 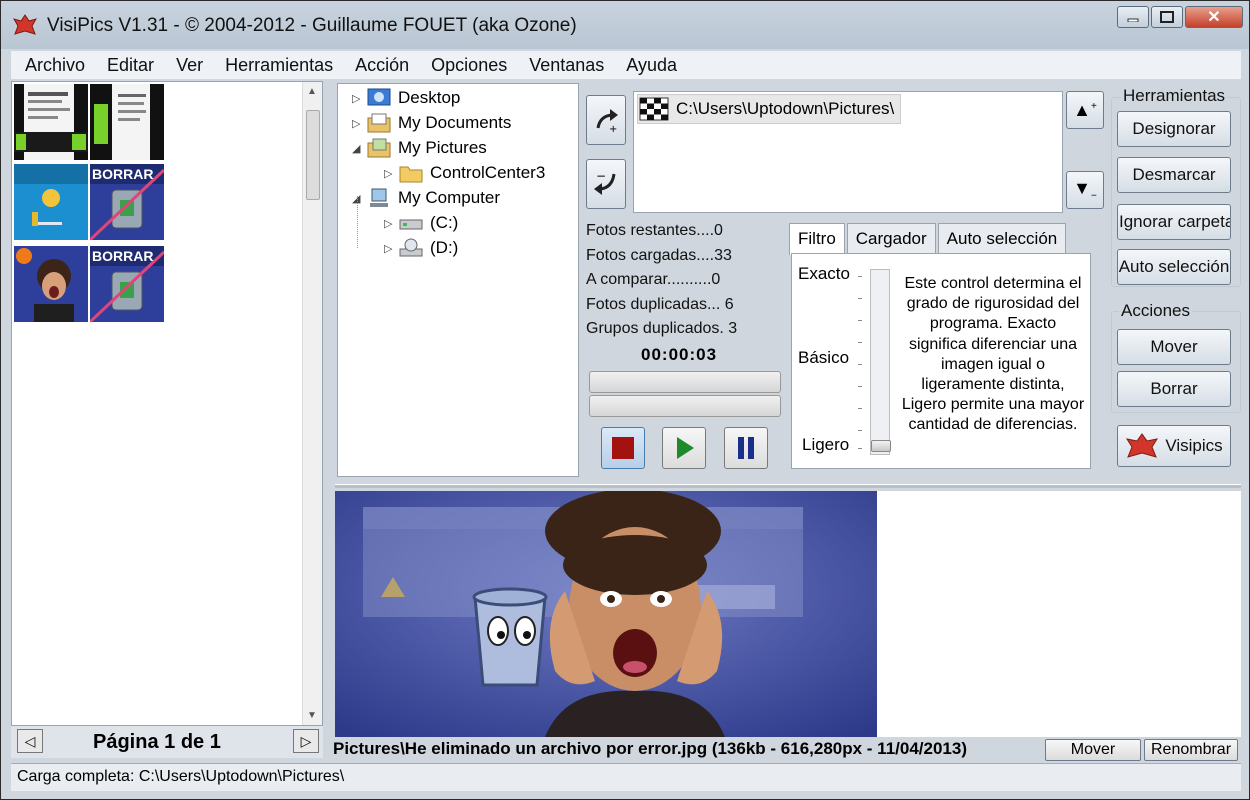 What do you see at coordinates (123, 256) in the screenshot?
I see `delete-mark-label: BORRAR` at bounding box center [123, 256].